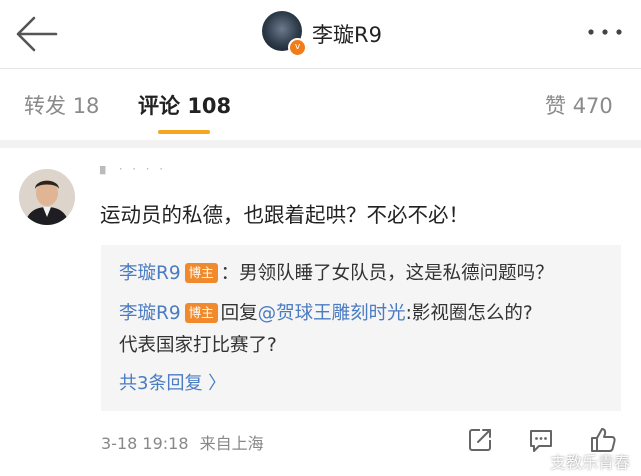 Image resolution: width=641 pixels, height=476 pixels. What do you see at coordinates (184, 132) in the screenshot?
I see `active-tab-indicator` at bounding box center [184, 132].